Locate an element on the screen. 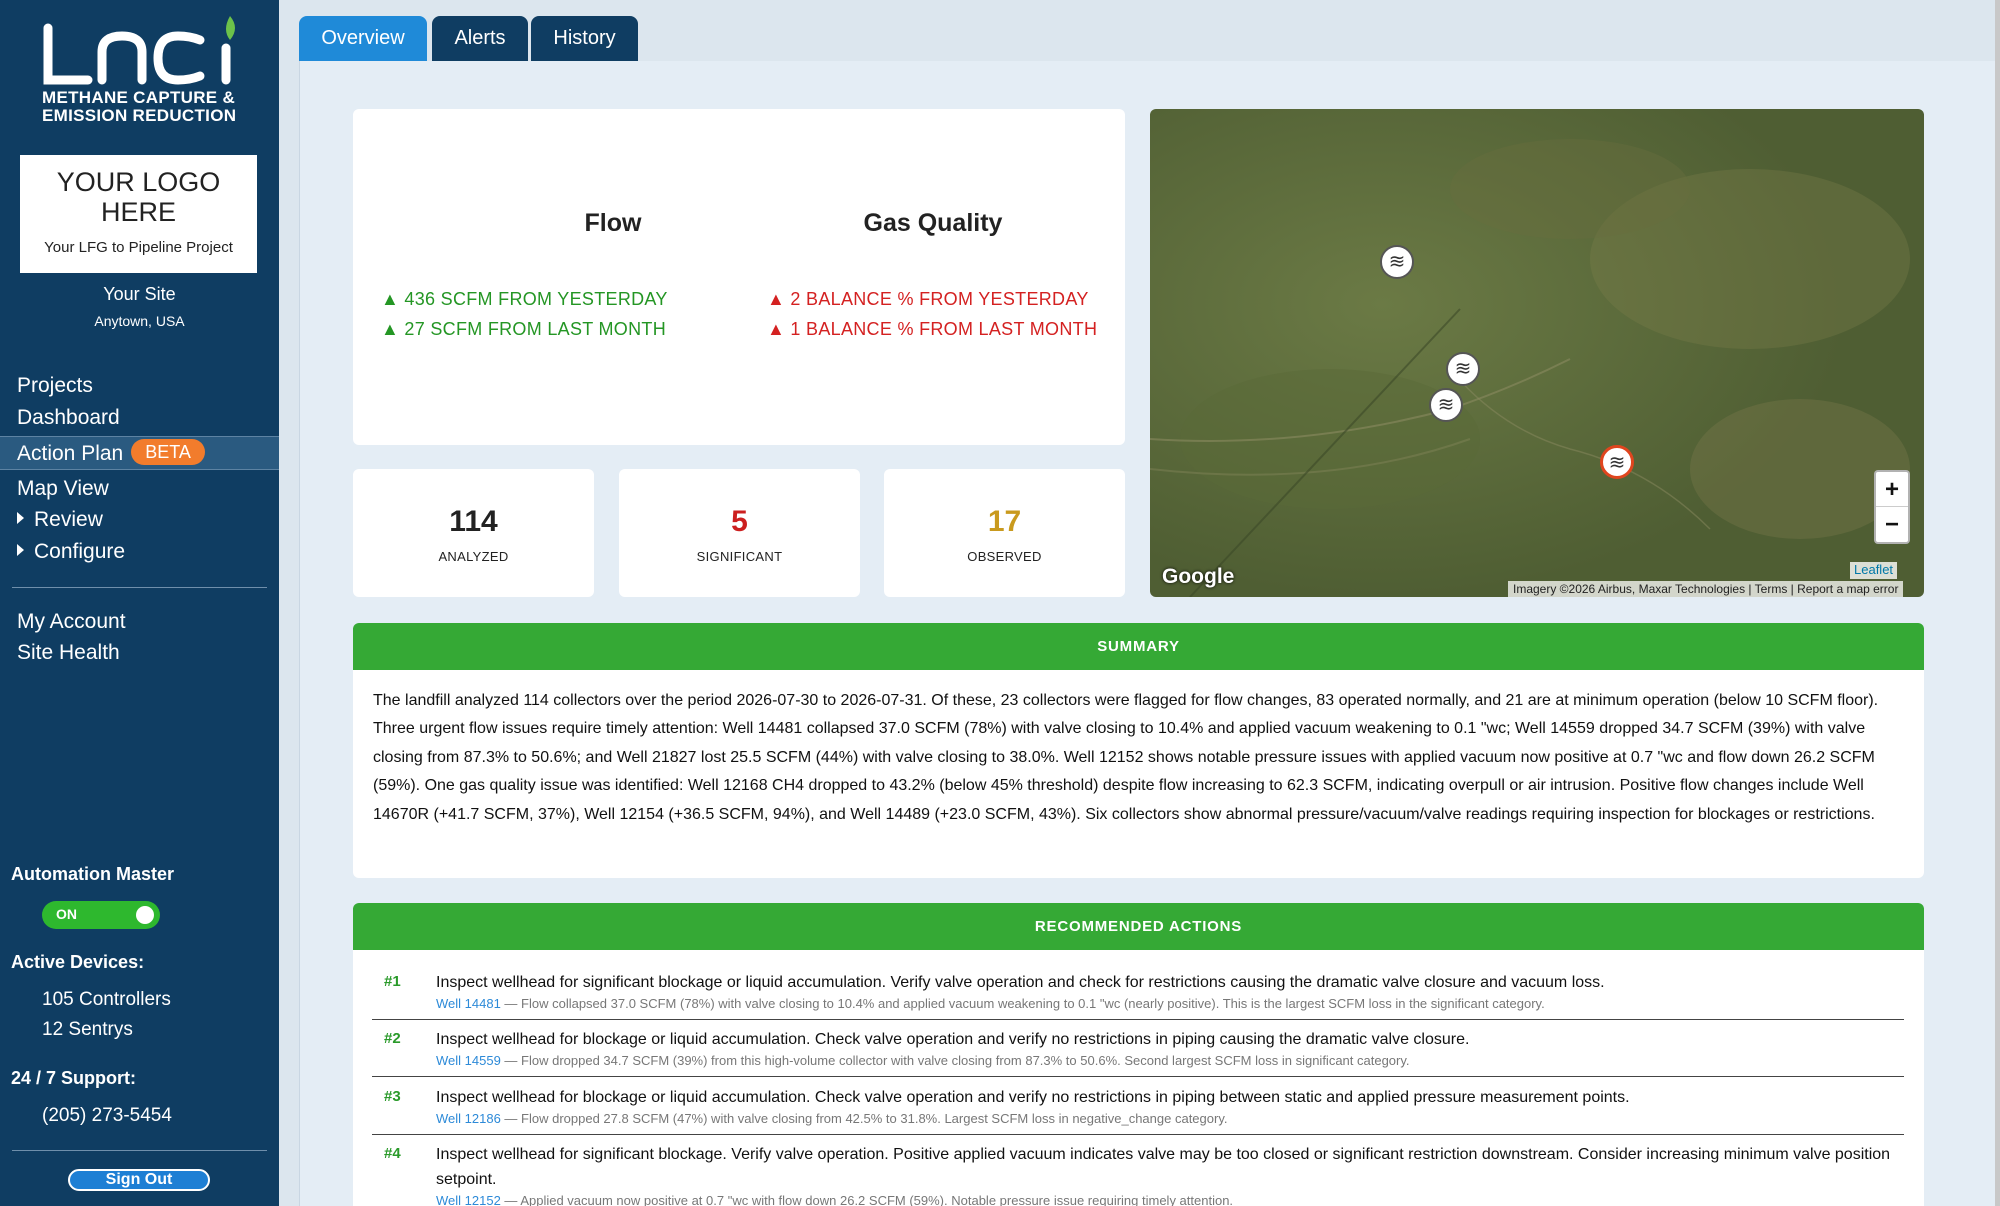  well-link: Well 12186 is located at coordinates (468, 1118).